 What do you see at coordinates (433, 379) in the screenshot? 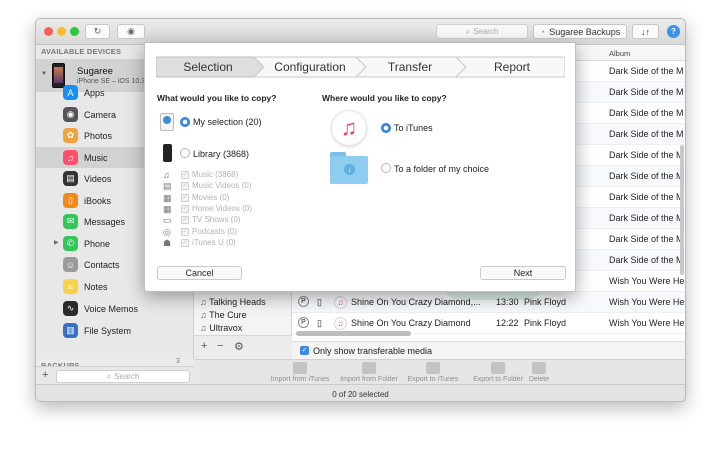
I see `action-label: Export to iTunes` at bounding box center [433, 379].